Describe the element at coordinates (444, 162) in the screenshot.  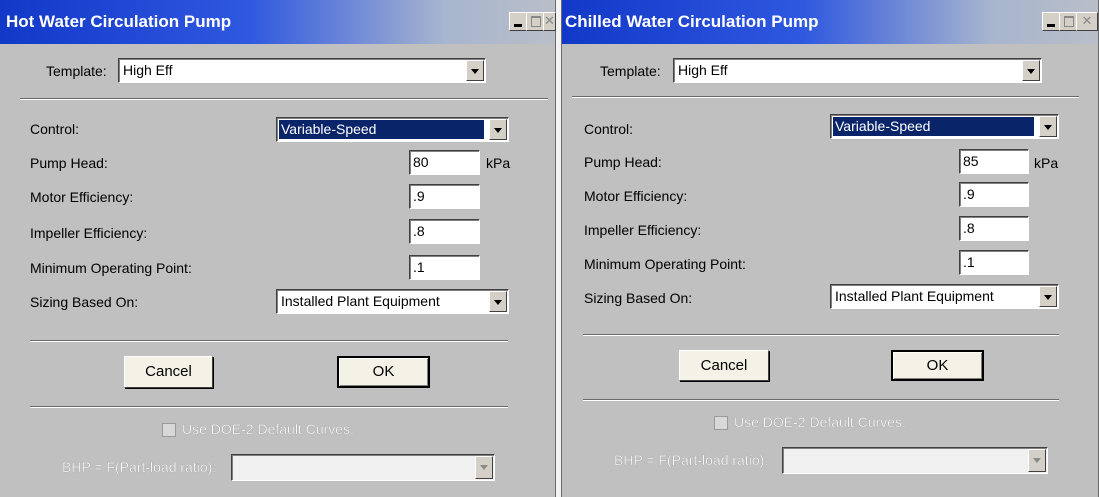
I see `pump-head-input: 80` at that location.